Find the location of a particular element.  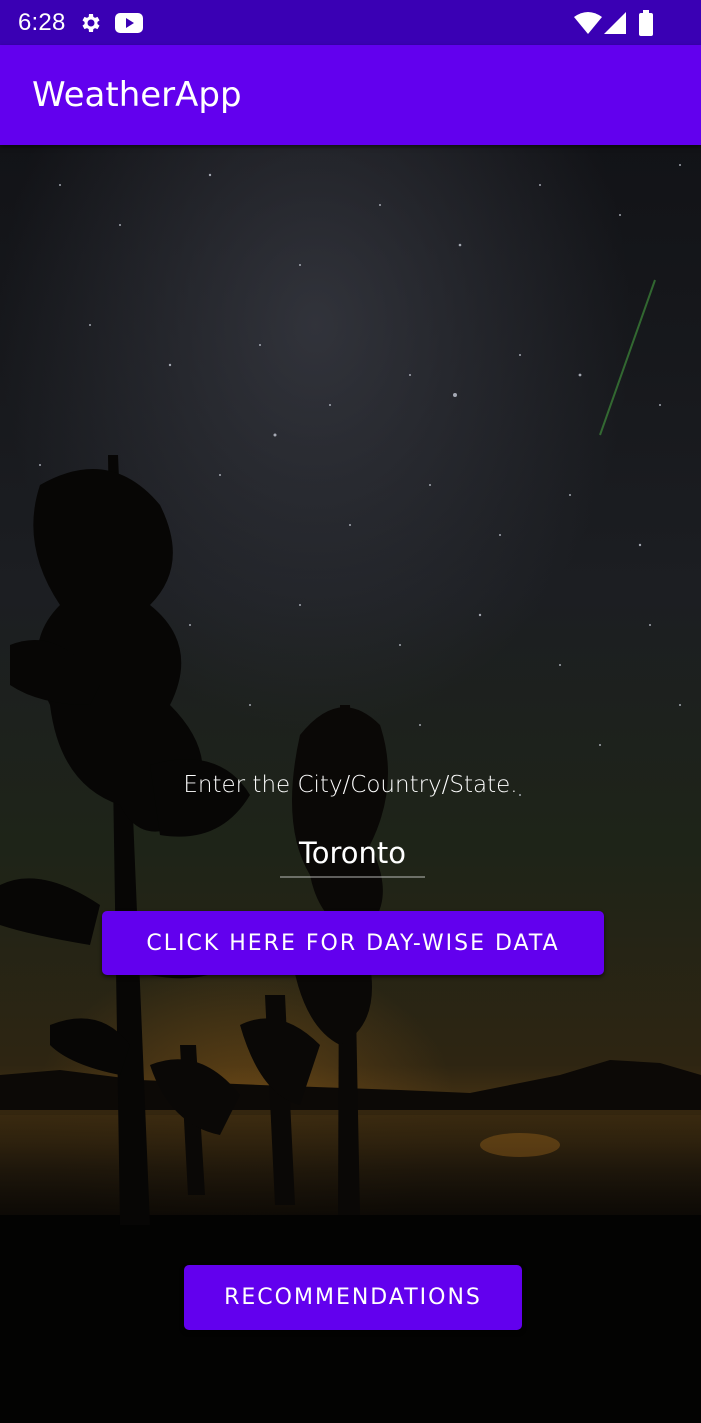

wifi-icon is located at coordinates (588, 23).